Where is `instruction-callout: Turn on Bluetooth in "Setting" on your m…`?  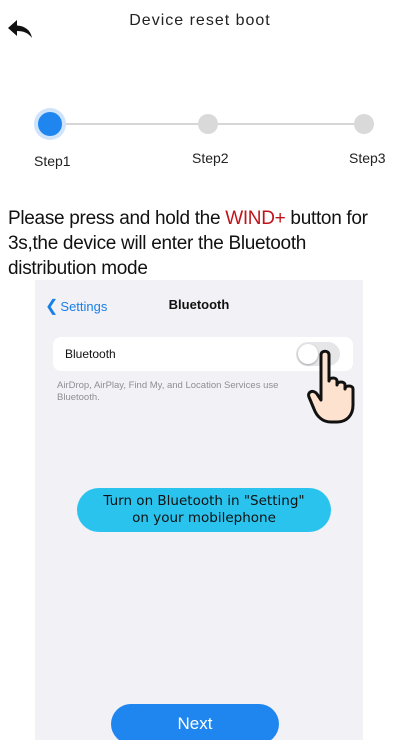
instruction-callout: Turn on Bluetooth in "Setting" on your m… is located at coordinates (204, 510).